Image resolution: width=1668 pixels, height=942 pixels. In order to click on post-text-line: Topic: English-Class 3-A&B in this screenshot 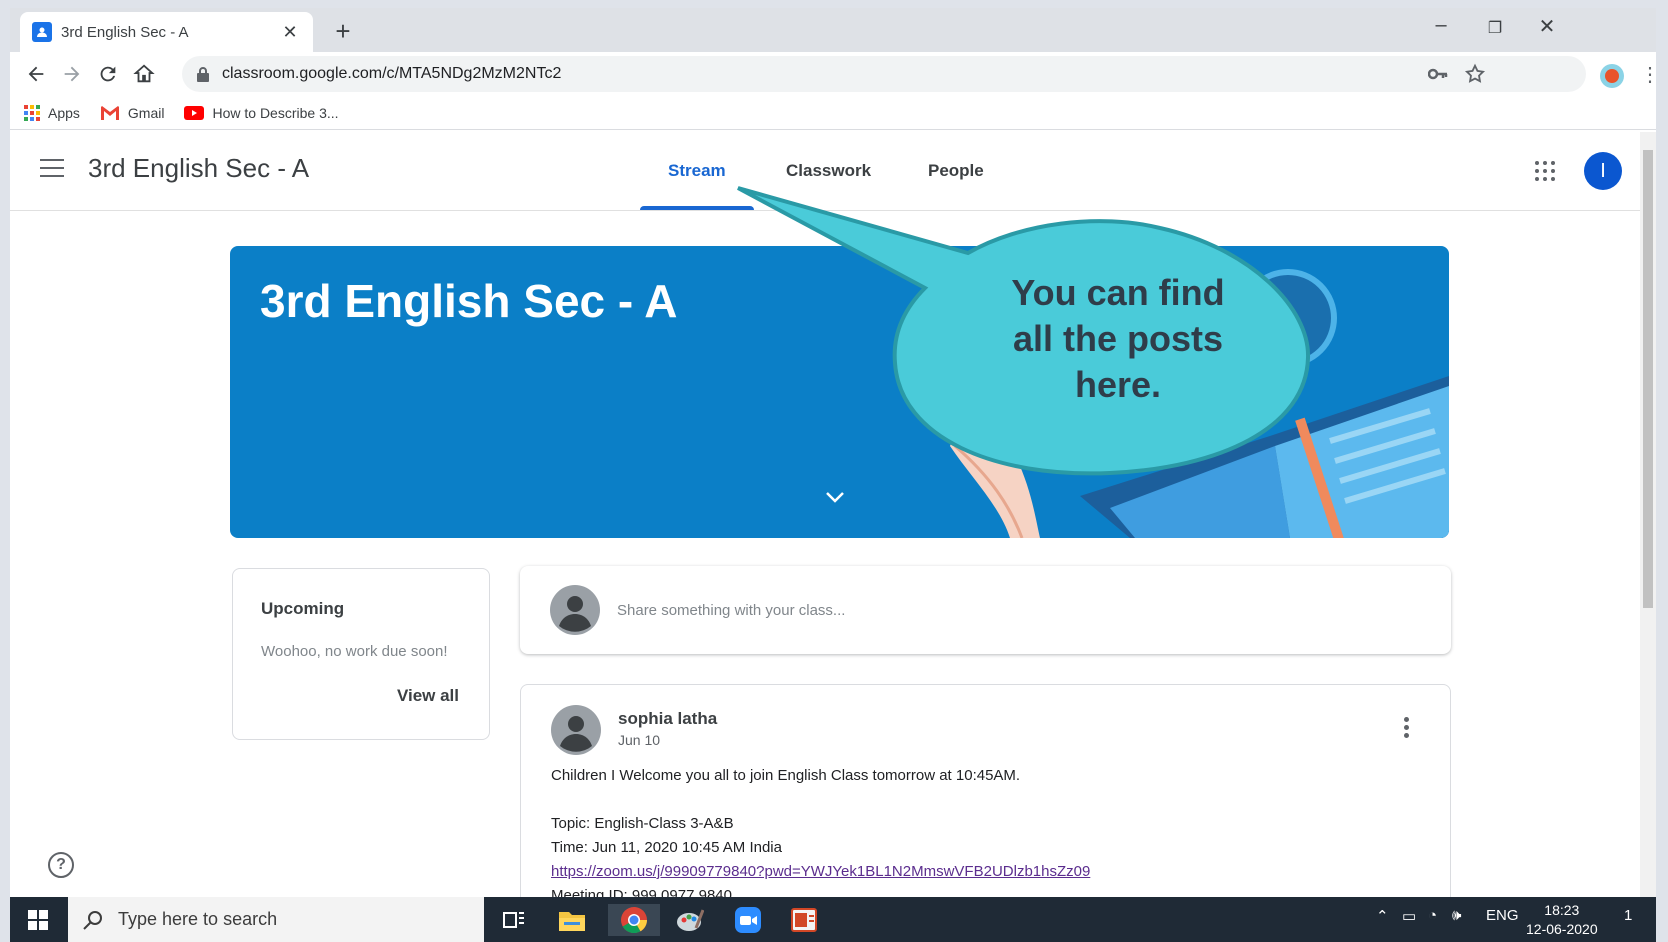, I will do `click(642, 823)`.